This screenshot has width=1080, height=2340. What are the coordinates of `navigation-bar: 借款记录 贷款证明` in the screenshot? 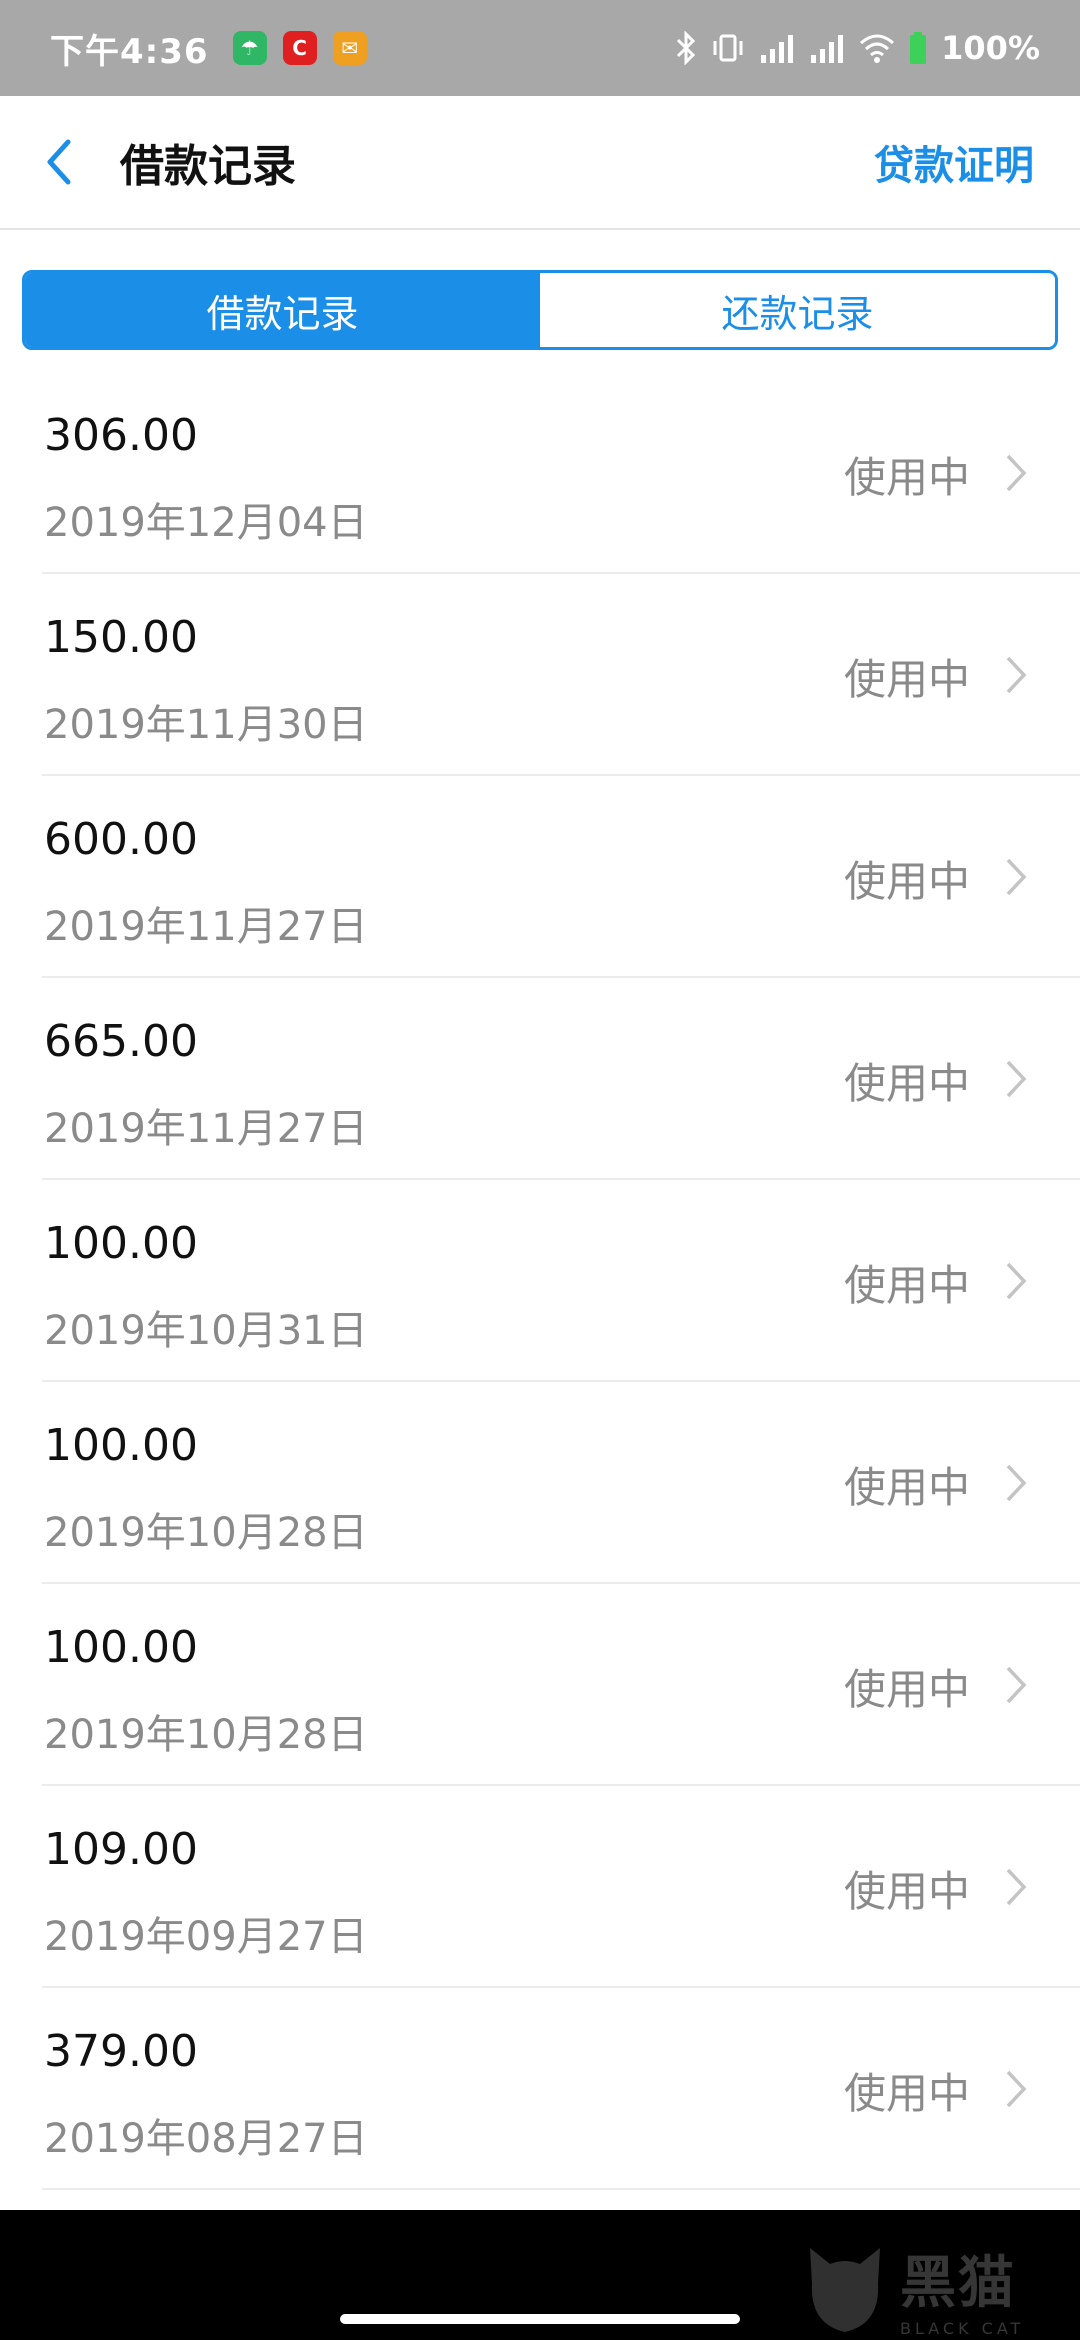 It's located at (540, 163).